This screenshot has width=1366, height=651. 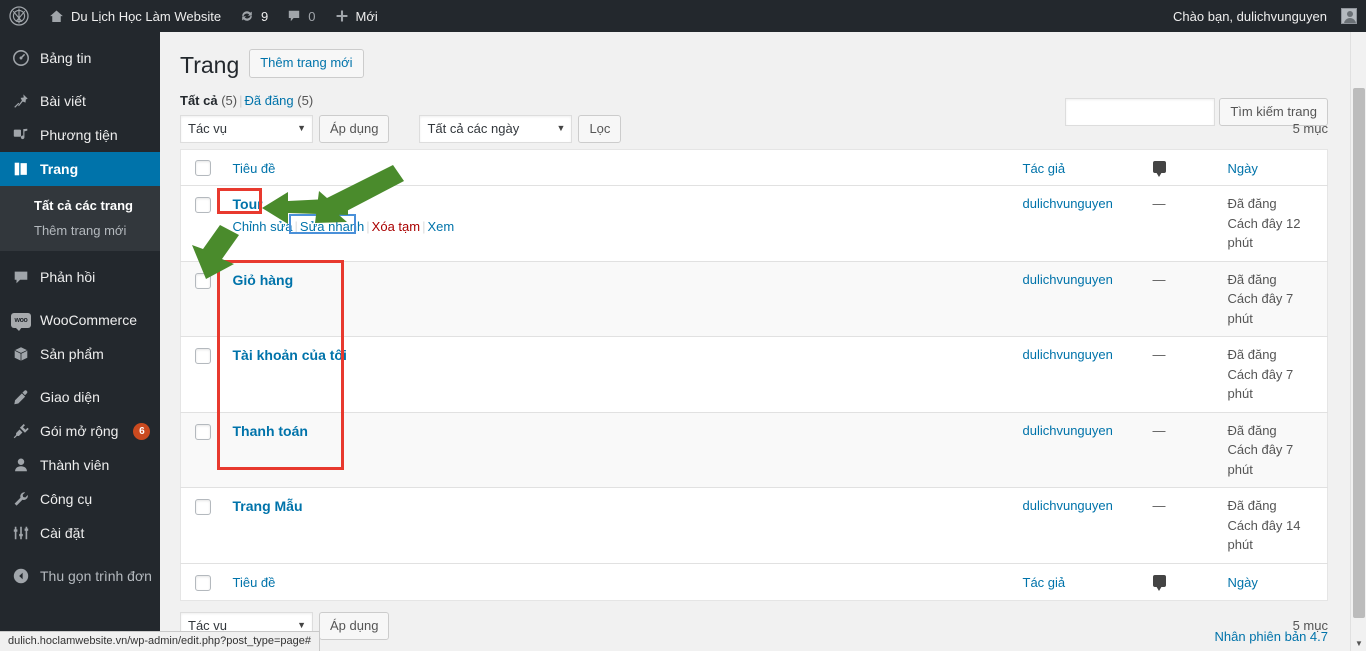 What do you see at coordinates (80, 431) in the screenshot?
I see `sidebar-item-plugins: Gói mở rộng 6` at bounding box center [80, 431].